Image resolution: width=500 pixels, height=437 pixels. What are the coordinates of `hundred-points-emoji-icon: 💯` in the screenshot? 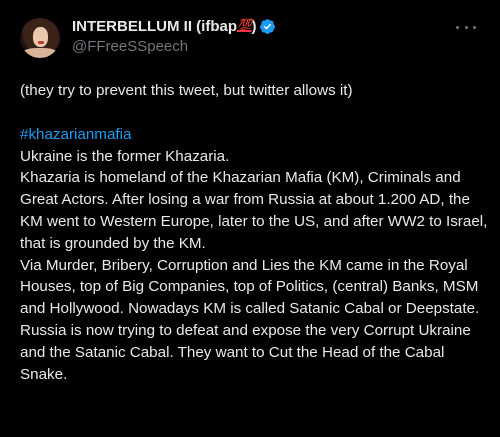 It's located at (244, 25).